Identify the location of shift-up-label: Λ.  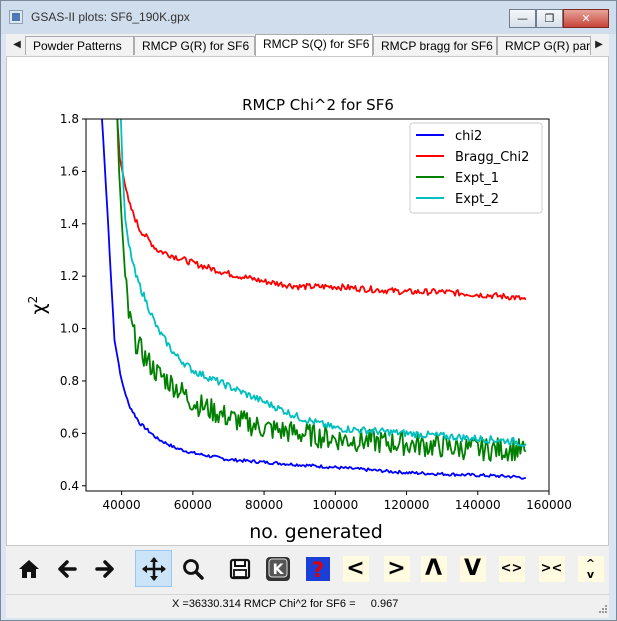
(433, 568).